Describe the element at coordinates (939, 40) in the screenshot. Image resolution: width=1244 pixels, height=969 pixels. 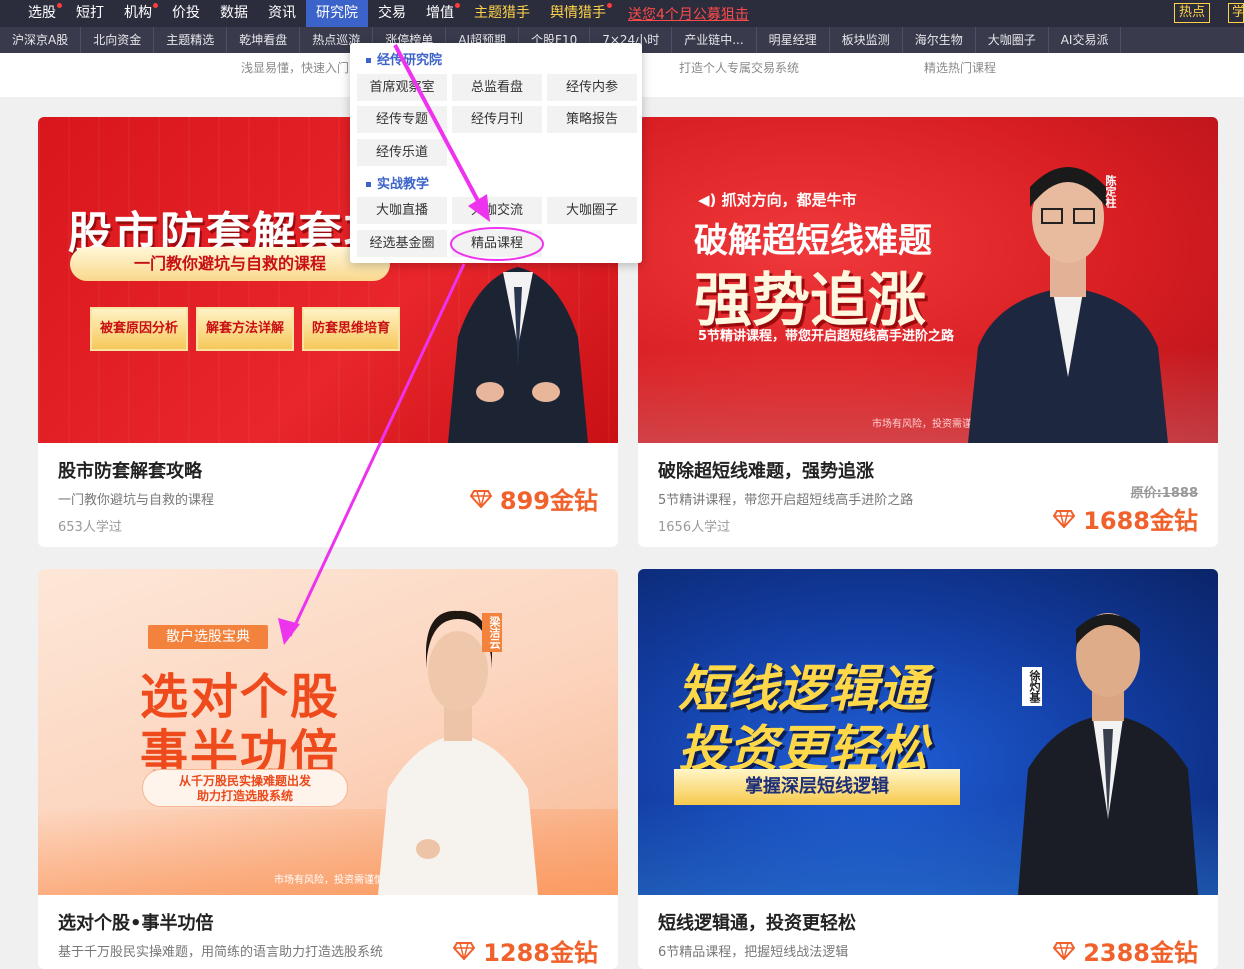
I see `subnav-item: 海尔生物` at that location.